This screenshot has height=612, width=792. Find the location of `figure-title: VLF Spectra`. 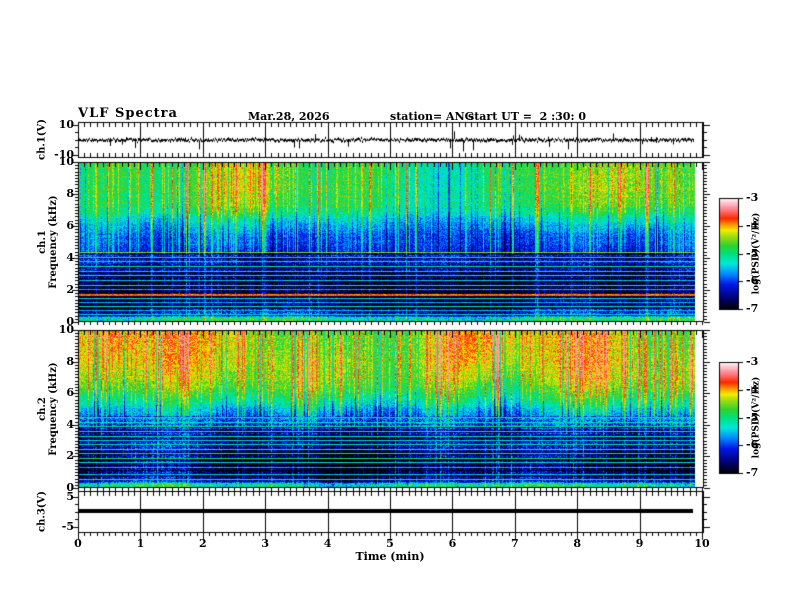

figure-title: VLF Spectra is located at coordinates (128, 113).